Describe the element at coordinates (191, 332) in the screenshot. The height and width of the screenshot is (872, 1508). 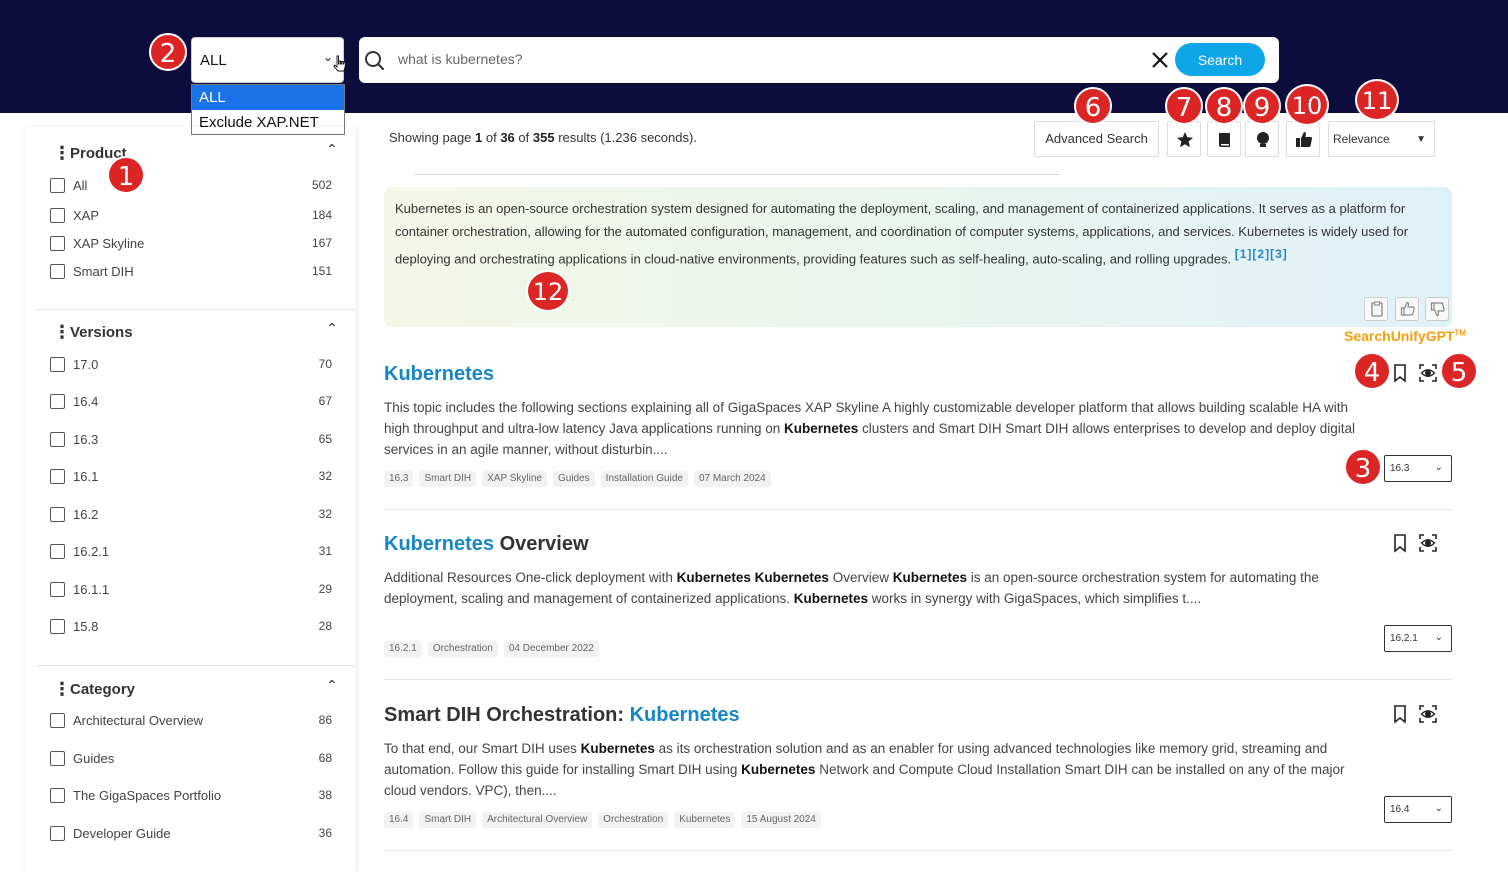
I see `filter-header-versions: ⋮ Versions ⌃` at that location.